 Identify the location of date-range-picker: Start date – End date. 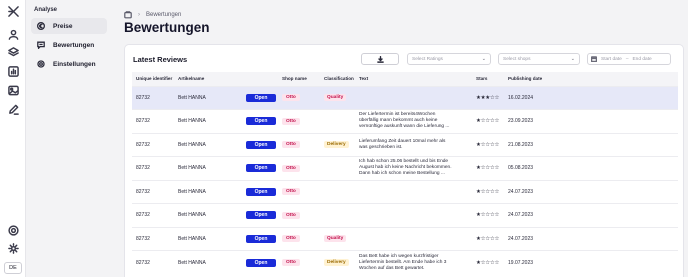
(629, 59).